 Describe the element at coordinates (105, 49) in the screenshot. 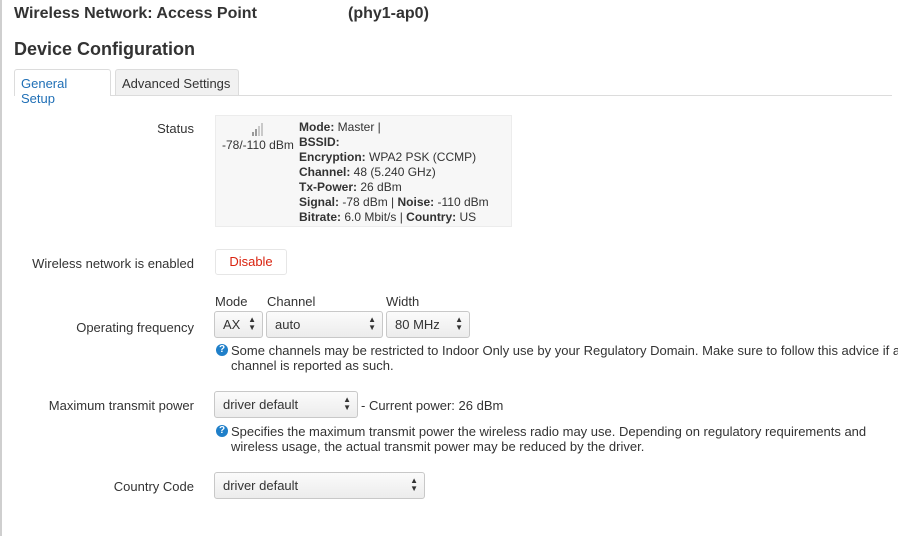

I see `section-title: Device Configuration` at that location.